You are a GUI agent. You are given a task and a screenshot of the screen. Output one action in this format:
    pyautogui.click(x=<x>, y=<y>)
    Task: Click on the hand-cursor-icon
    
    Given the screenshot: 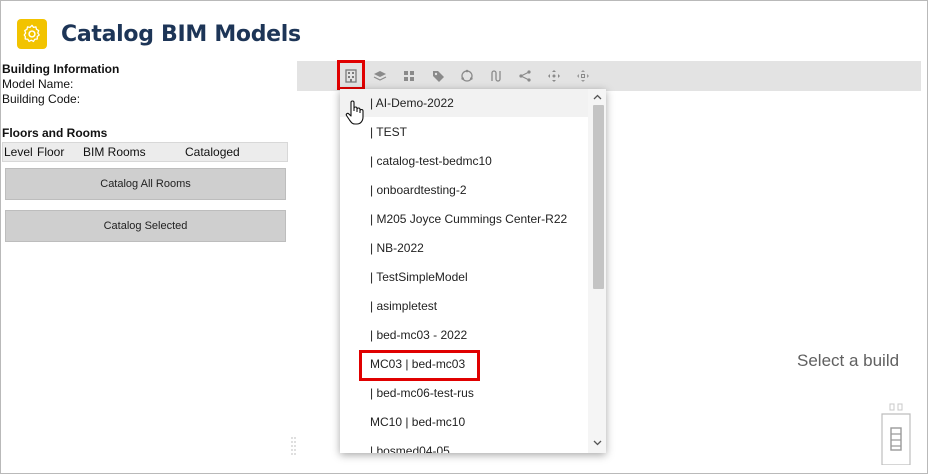 What is the action you would take?
    pyautogui.click(x=355, y=113)
    